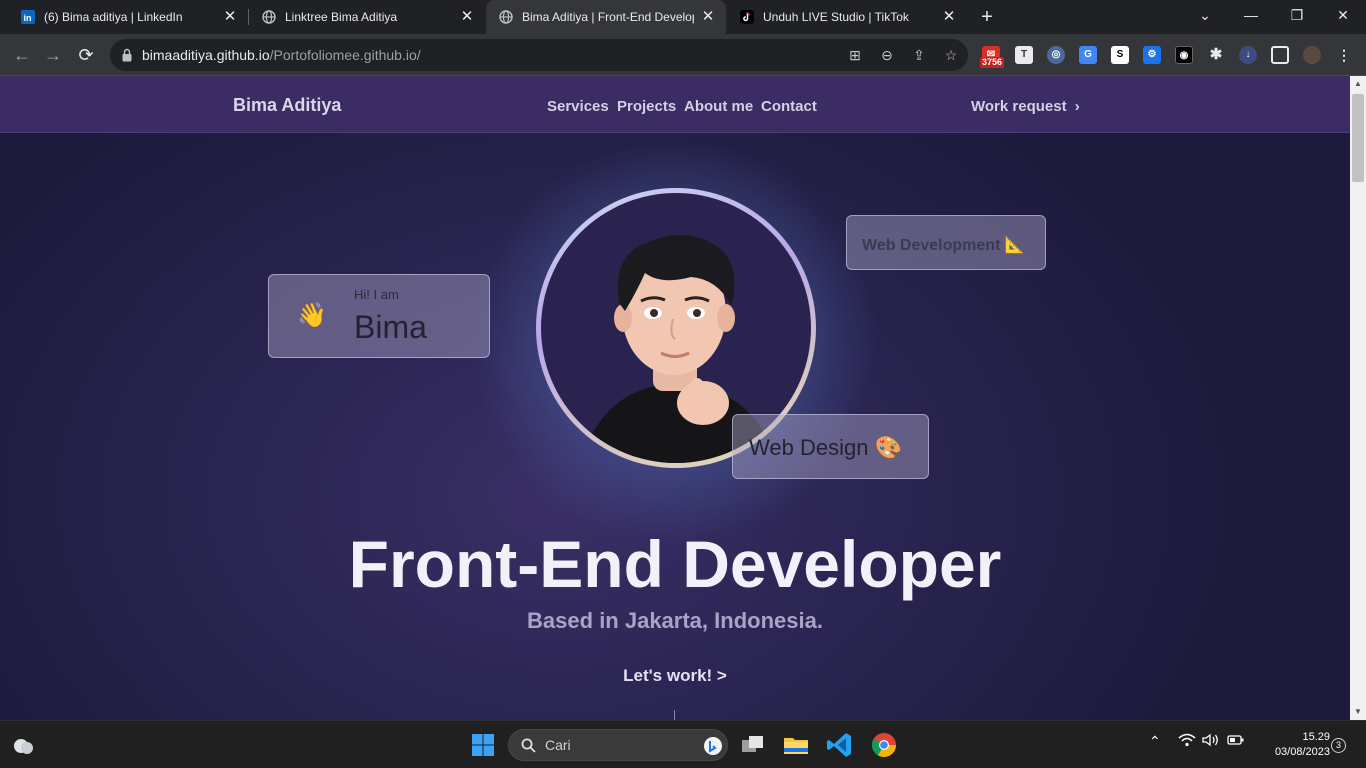  What do you see at coordinates (578, 106) in the screenshot?
I see `nav-link-services: Services` at bounding box center [578, 106].